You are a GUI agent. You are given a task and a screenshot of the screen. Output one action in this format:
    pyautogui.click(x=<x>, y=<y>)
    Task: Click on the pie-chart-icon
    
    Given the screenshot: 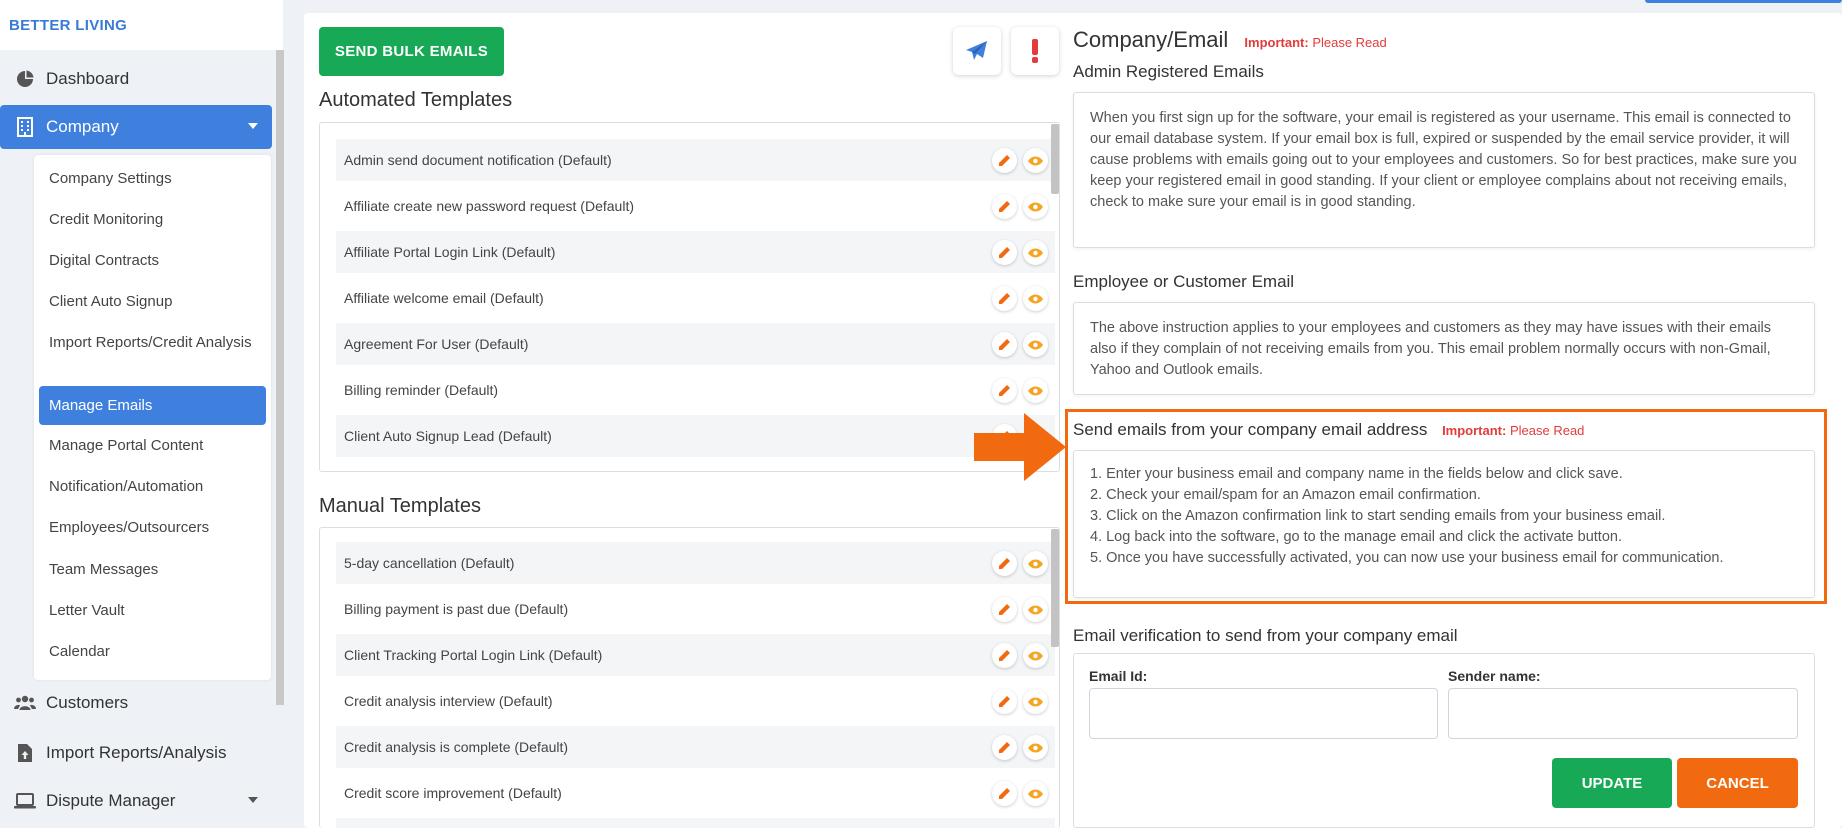 What is the action you would take?
    pyautogui.click(x=25, y=79)
    